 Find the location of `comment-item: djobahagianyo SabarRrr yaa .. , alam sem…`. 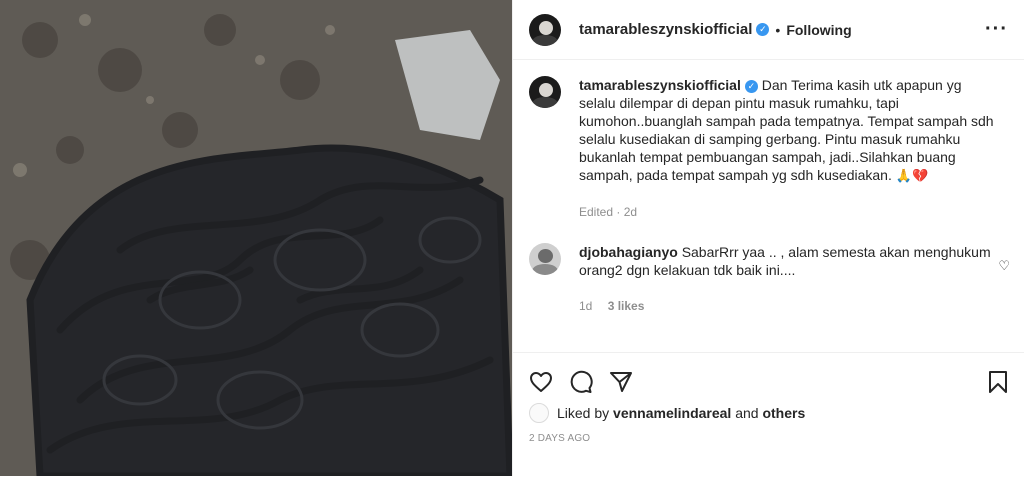

comment-item: djobahagianyo SabarRrr yaa .. , alam sem… is located at coordinates (768, 279).